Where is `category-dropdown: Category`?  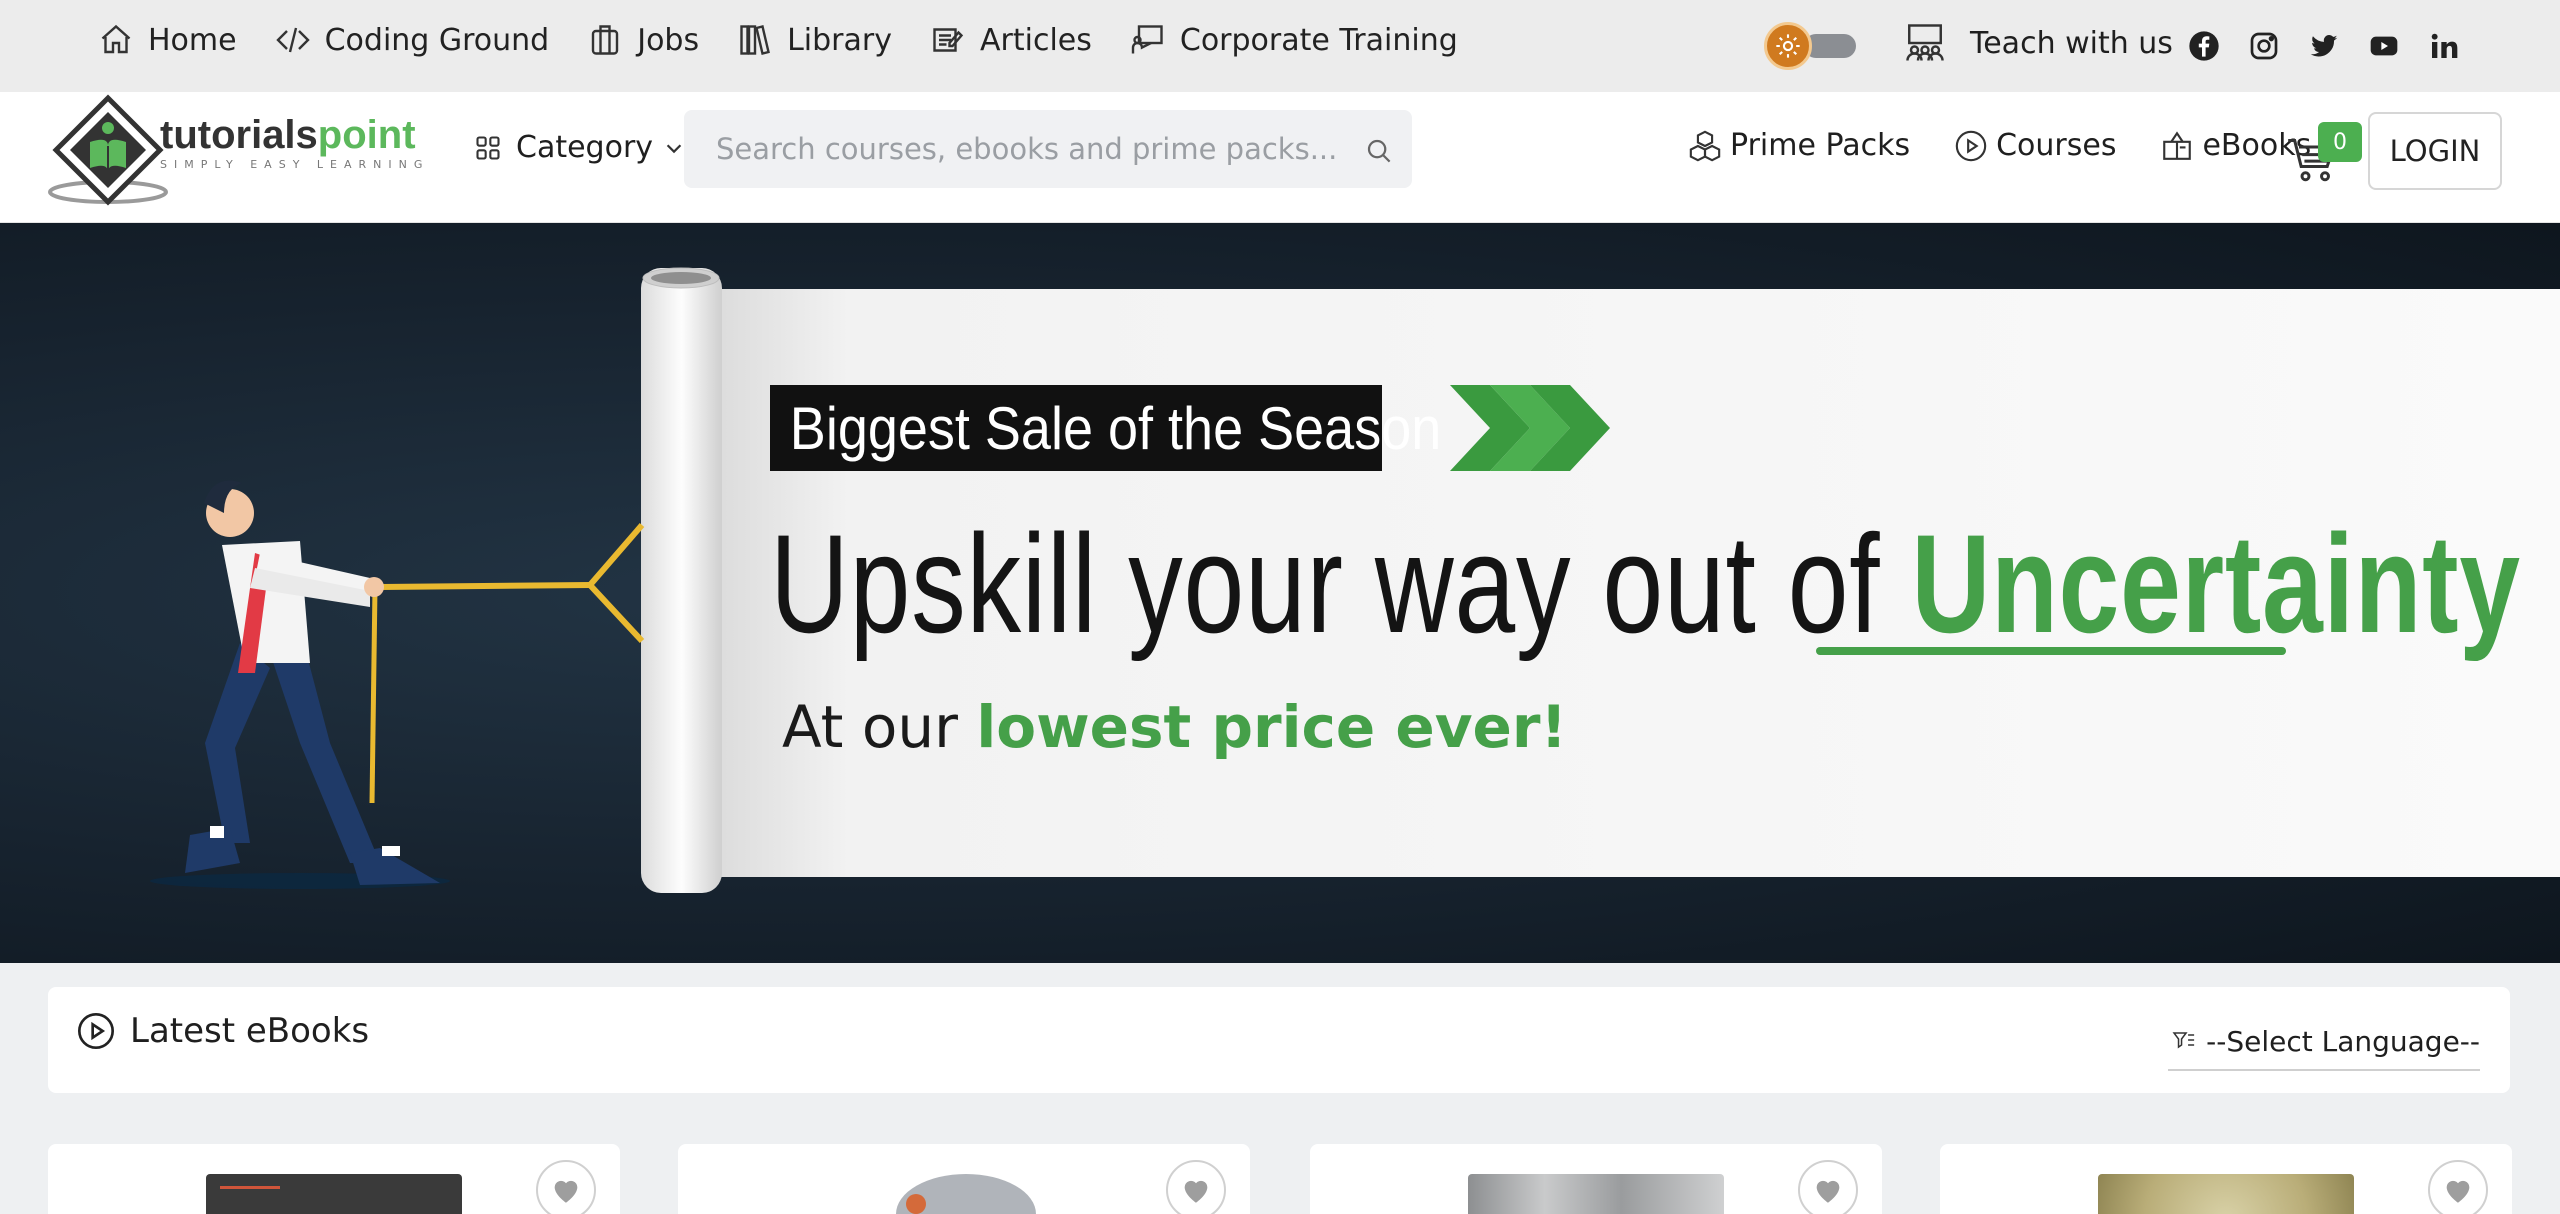 category-dropdown: Category is located at coordinates (579, 147).